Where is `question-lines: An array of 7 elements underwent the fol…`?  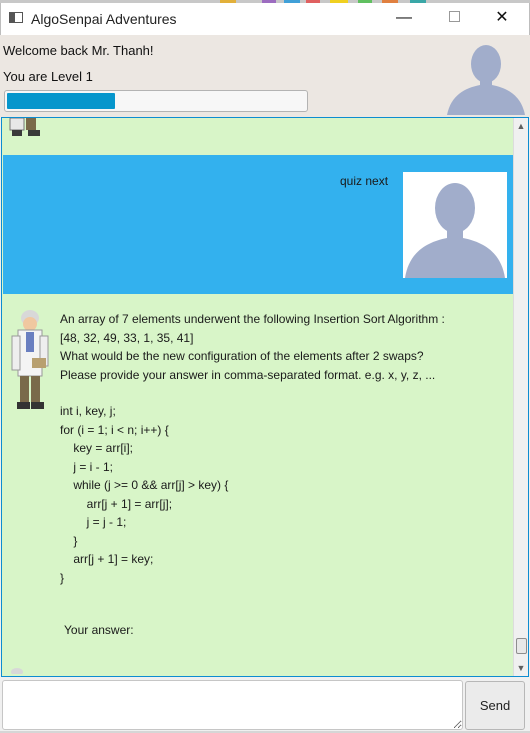 question-lines: An array of 7 elements underwent the fol… is located at coordinates (280, 347).